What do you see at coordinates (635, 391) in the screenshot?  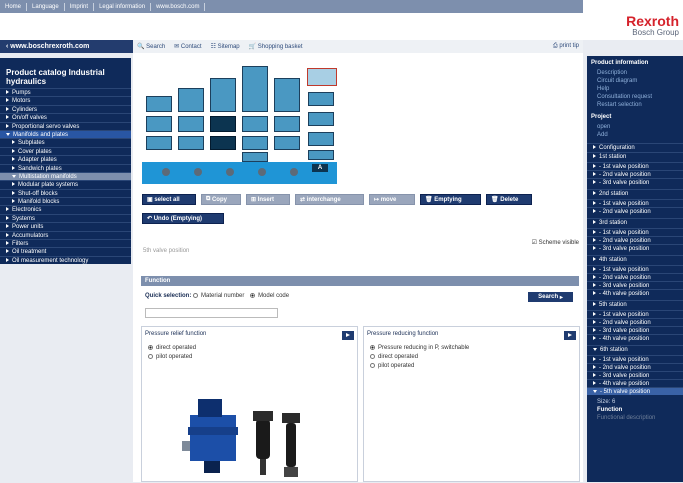 I see `valve-position-item: - 5th valve position` at bounding box center [635, 391].